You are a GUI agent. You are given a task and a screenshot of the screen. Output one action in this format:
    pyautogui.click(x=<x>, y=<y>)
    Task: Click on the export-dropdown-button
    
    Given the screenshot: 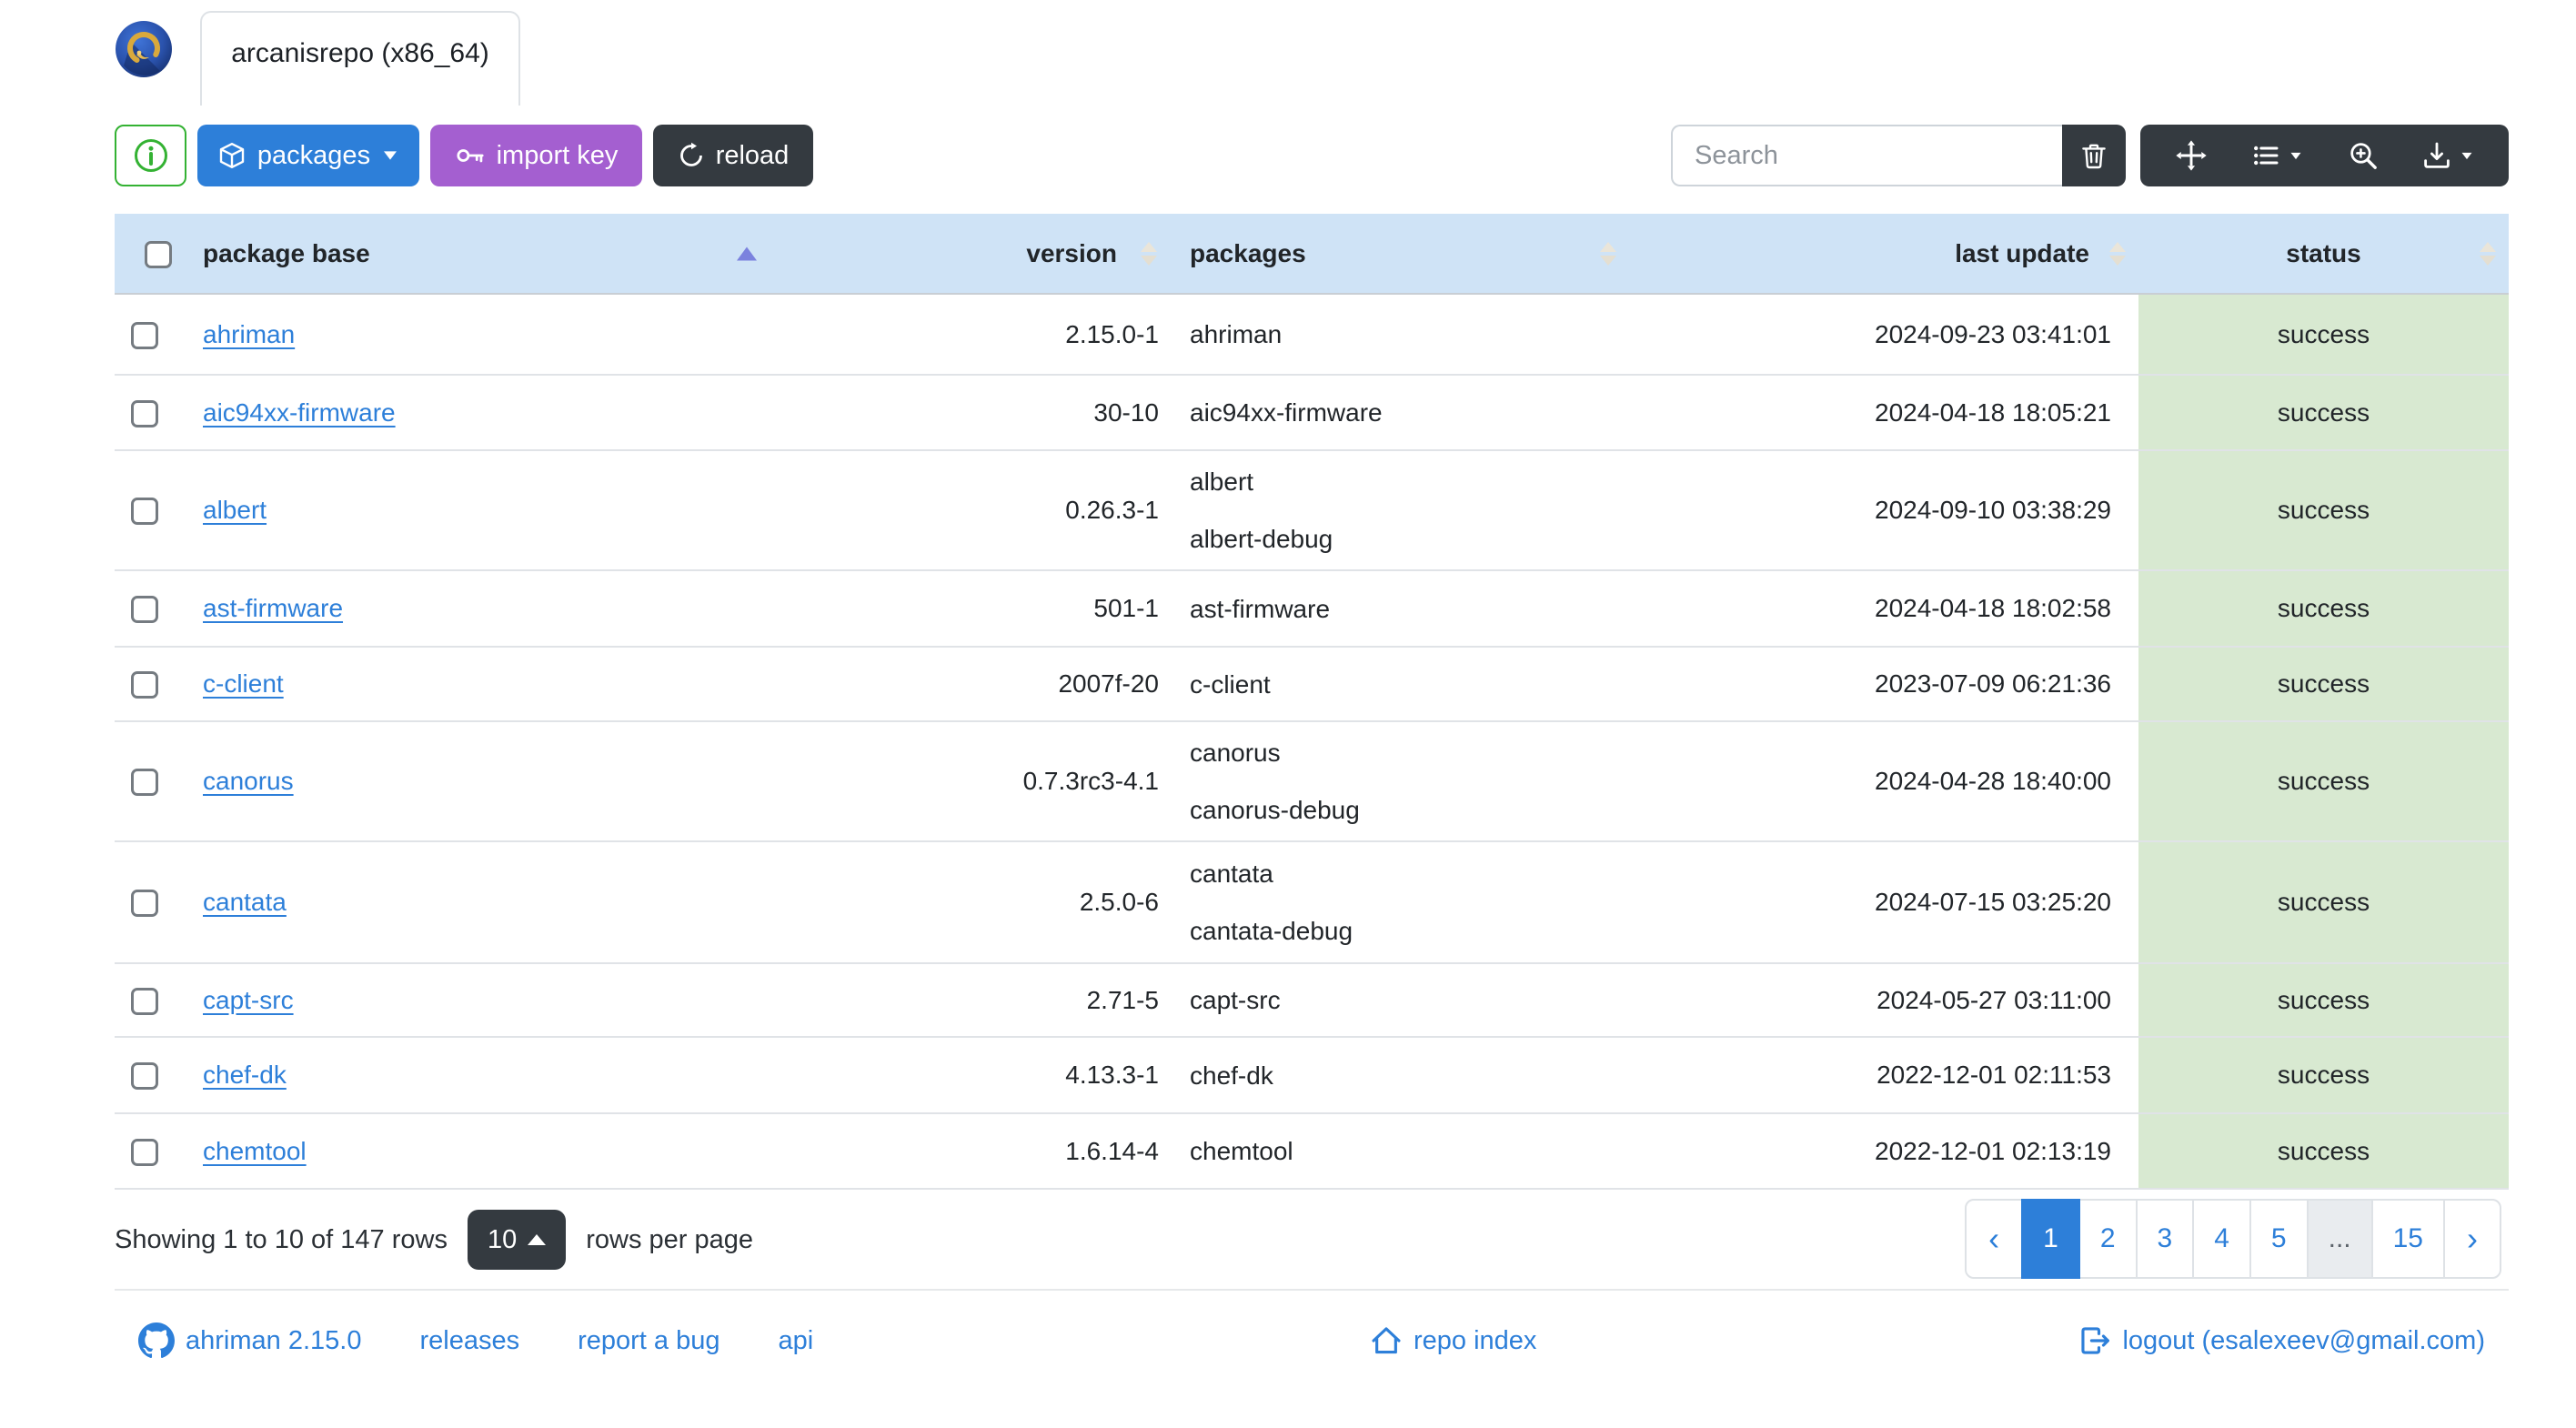 What is the action you would take?
    pyautogui.click(x=2448, y=156)
    